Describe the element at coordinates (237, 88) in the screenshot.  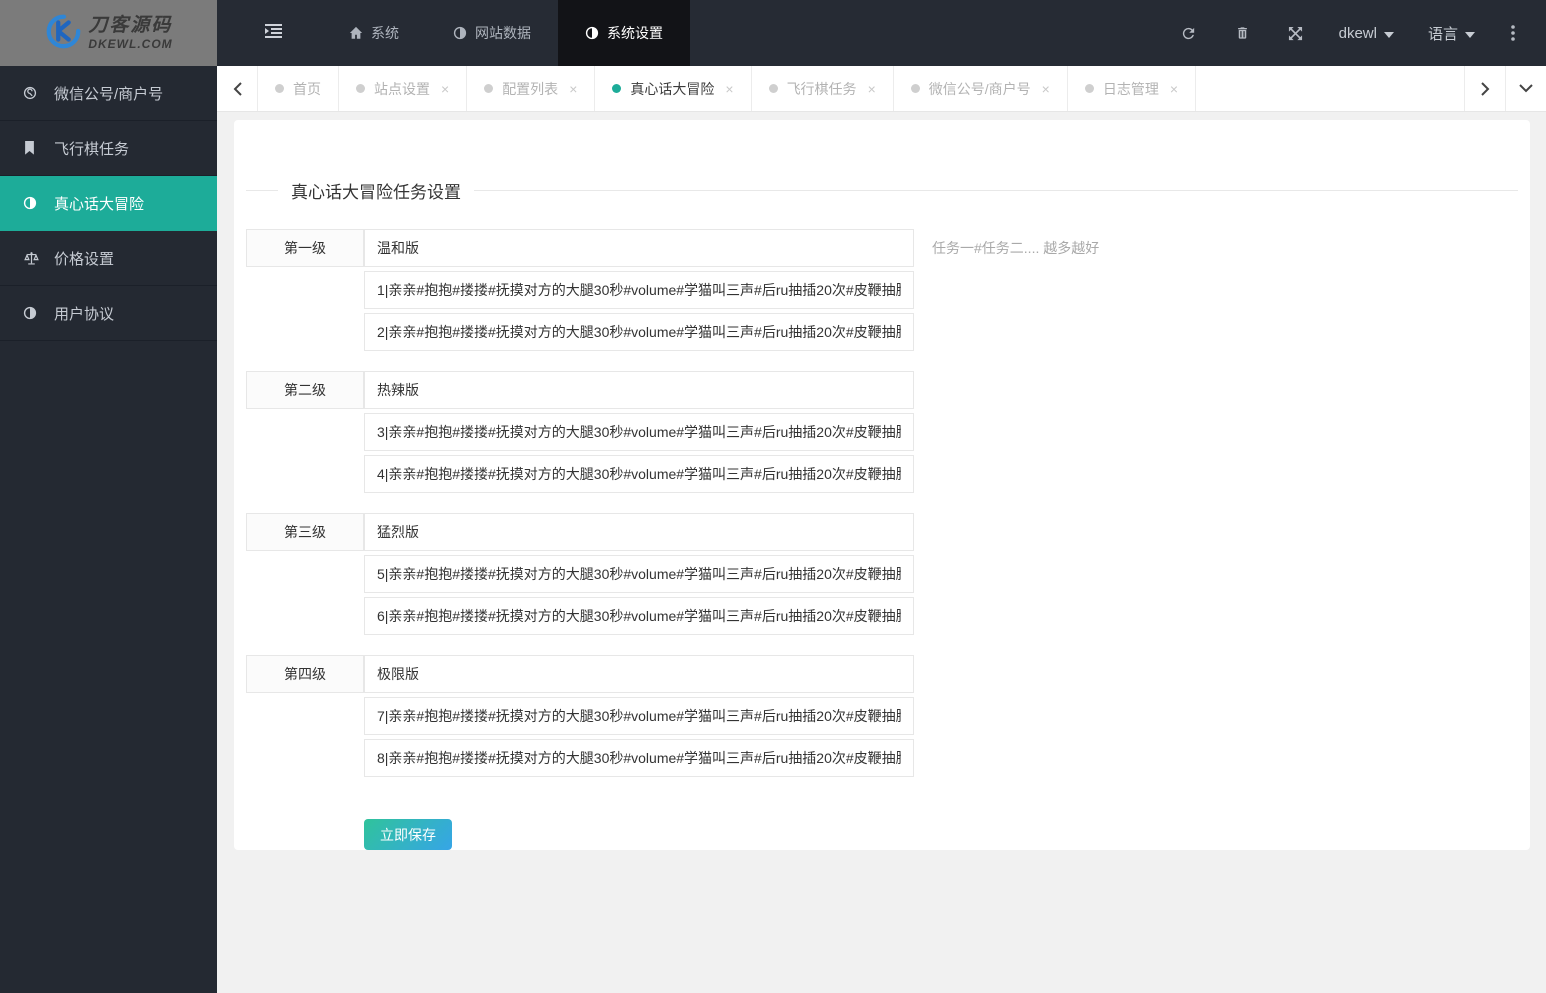
I see `tabs-scroll-left-button` at that location.